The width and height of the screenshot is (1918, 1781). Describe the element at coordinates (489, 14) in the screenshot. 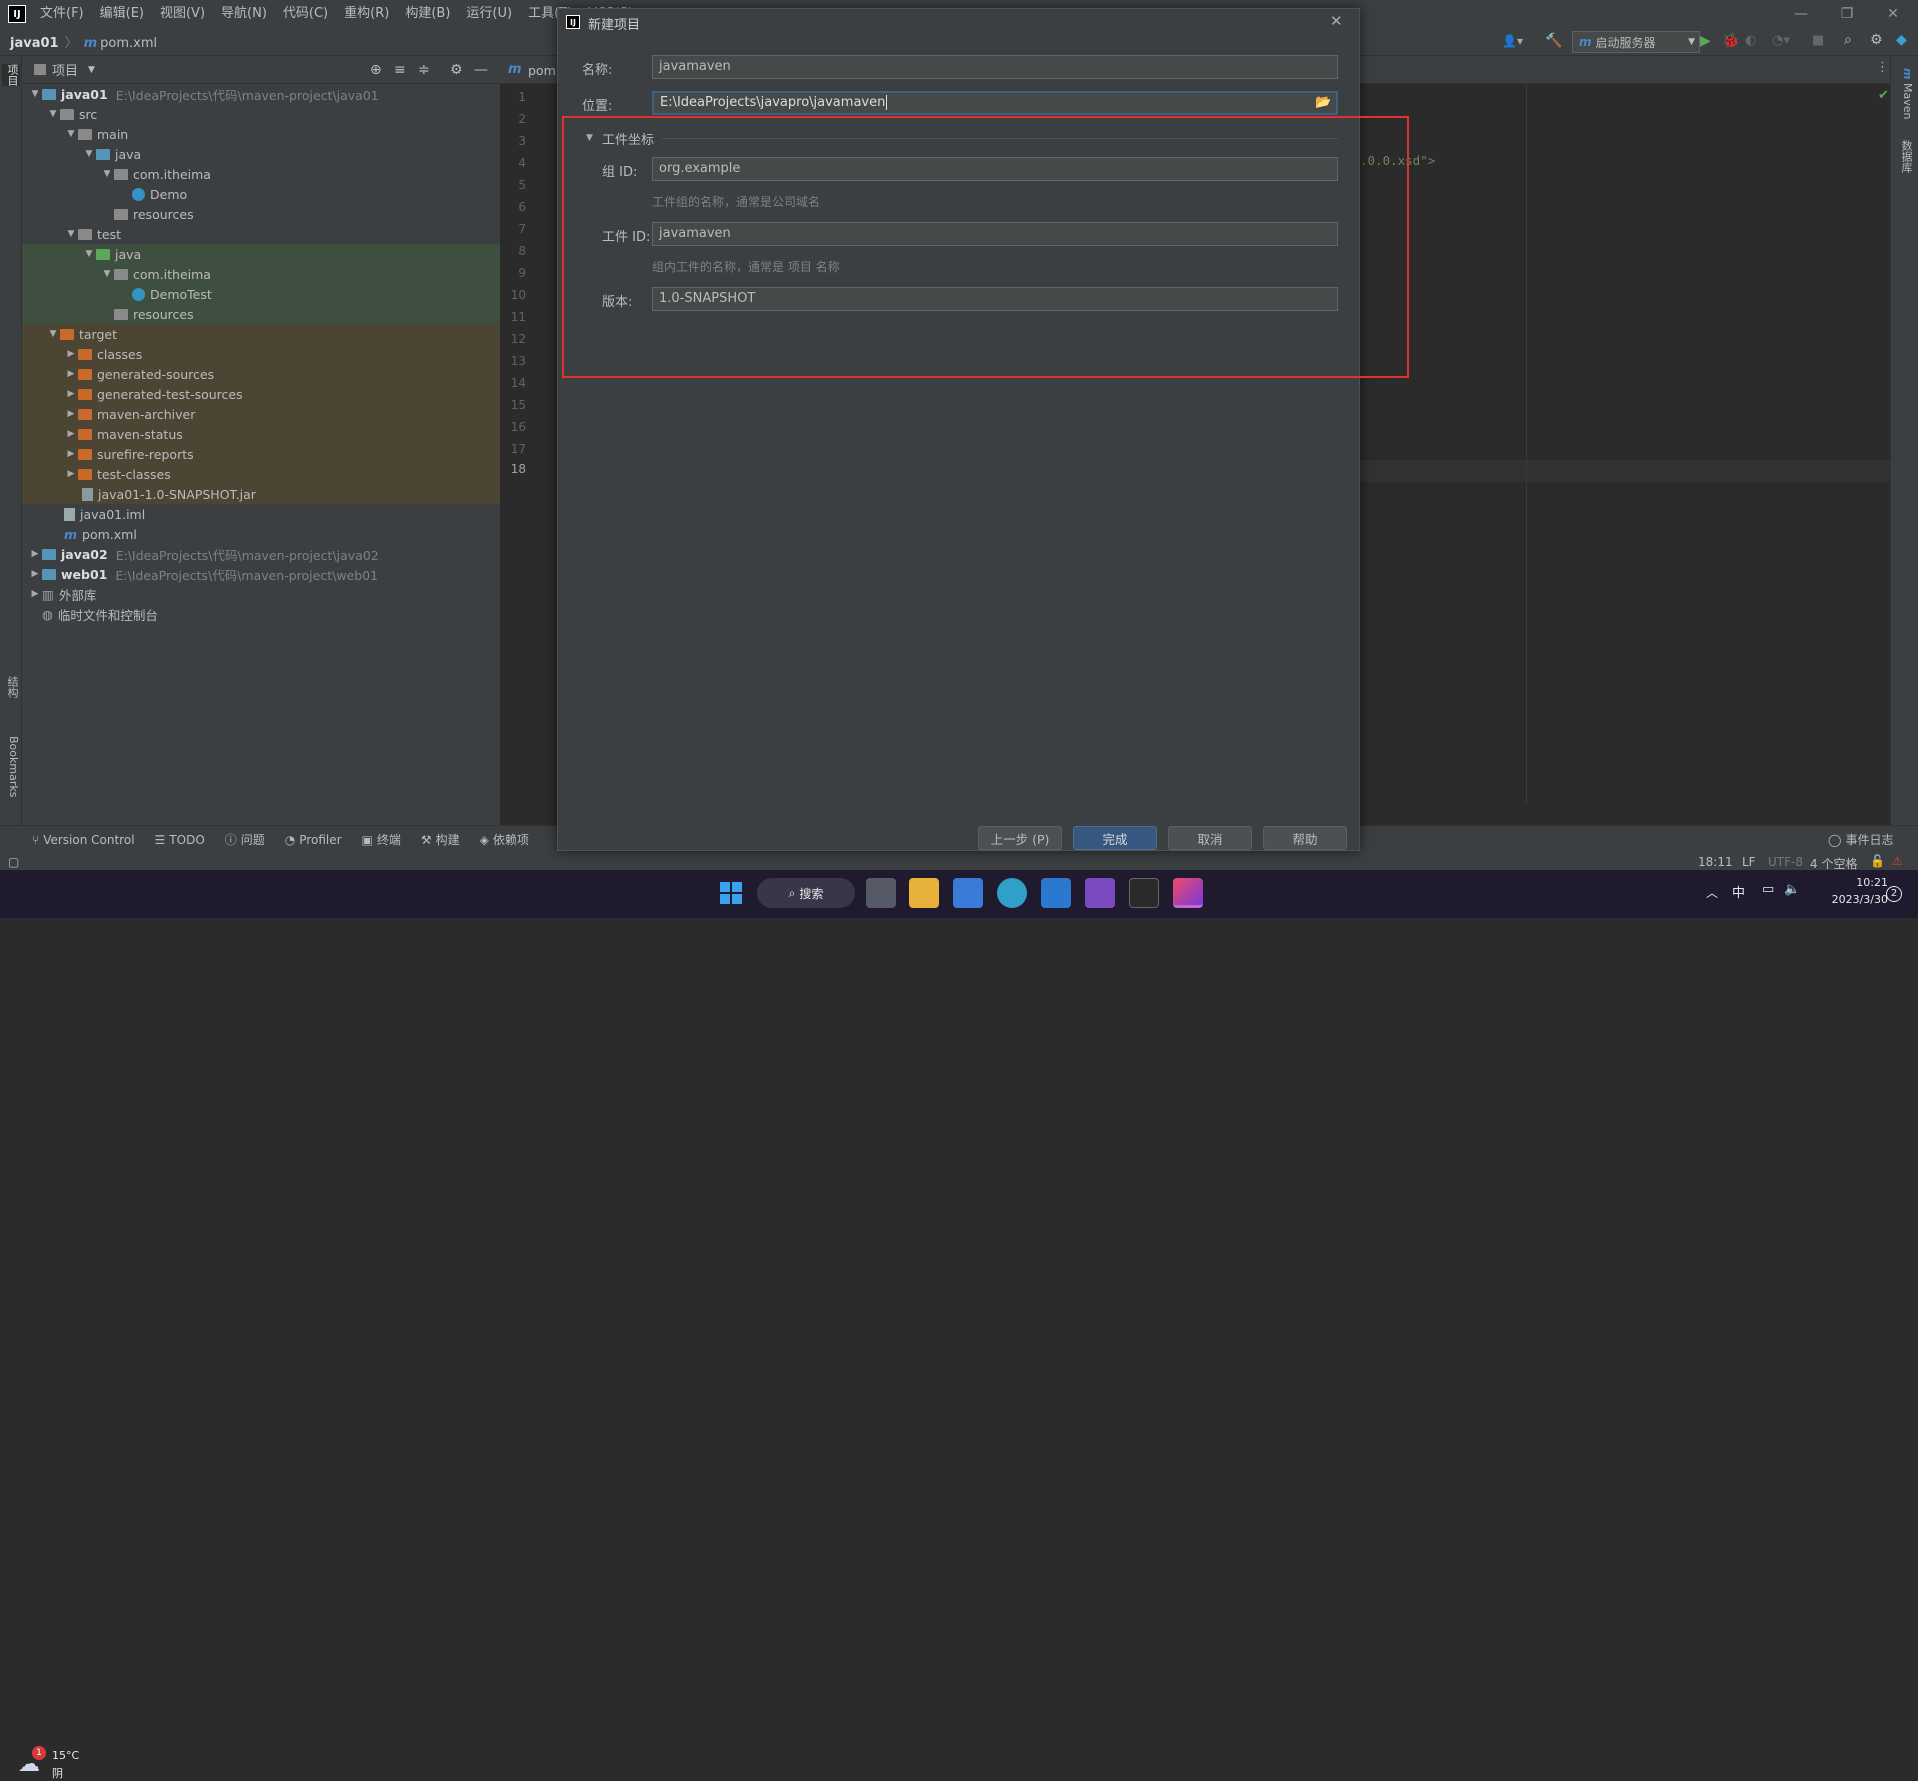

I see `menu-run: 运行(U)` at that location.